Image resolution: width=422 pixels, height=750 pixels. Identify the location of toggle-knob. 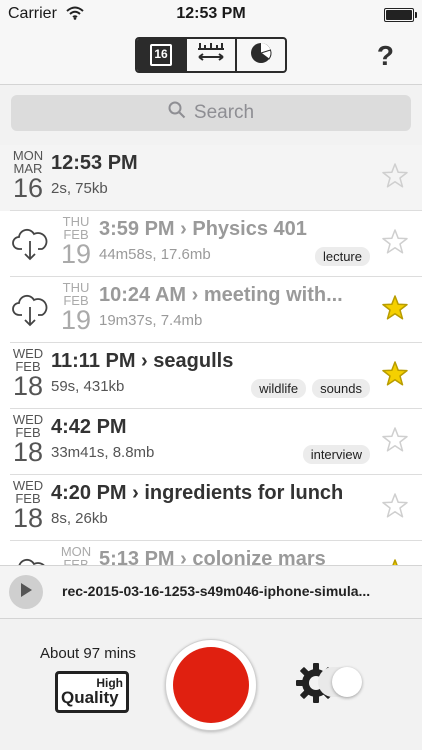
(347, 682).